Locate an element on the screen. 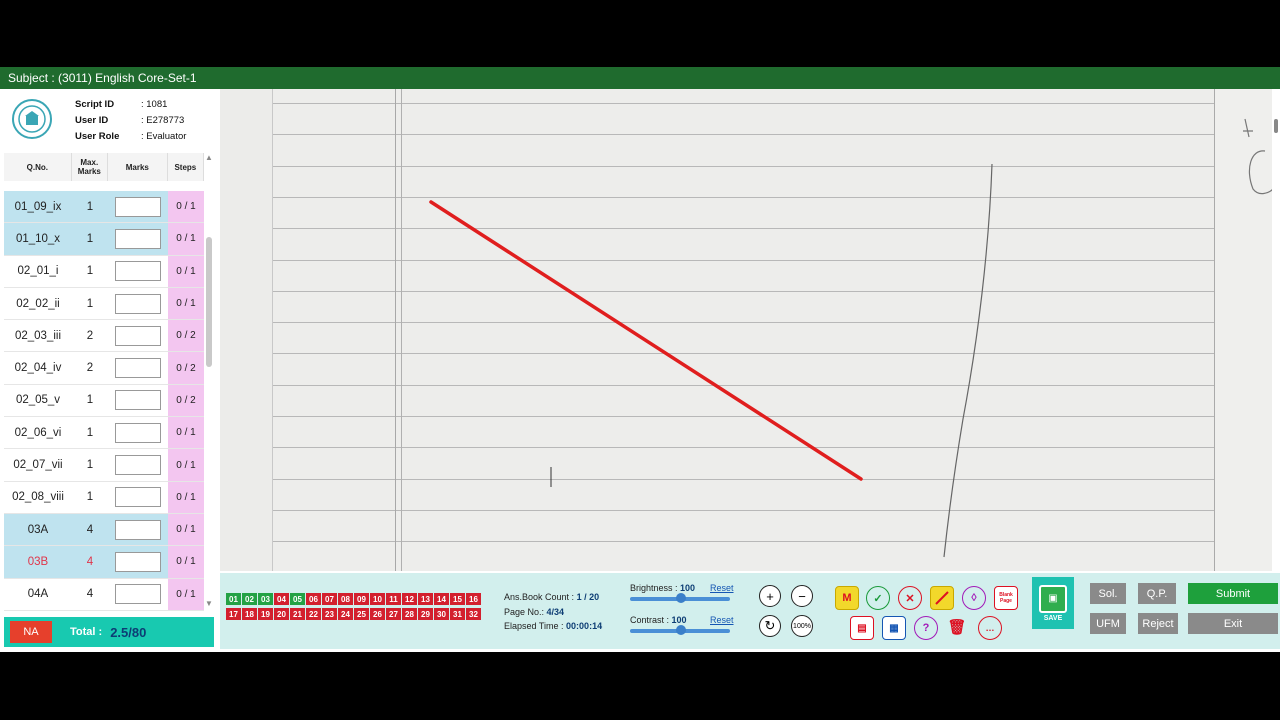  page-button-09: 09 is located at coordinates (361, 599).